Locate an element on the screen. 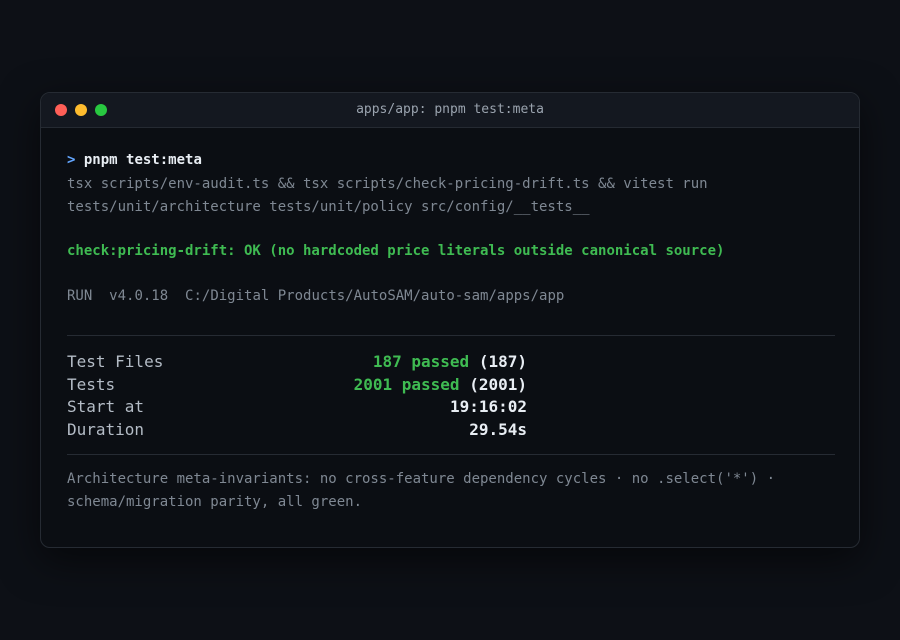 This screenshot has height=640, width=900. run-version: v4.0.18 is located at coordinates (139, 296).